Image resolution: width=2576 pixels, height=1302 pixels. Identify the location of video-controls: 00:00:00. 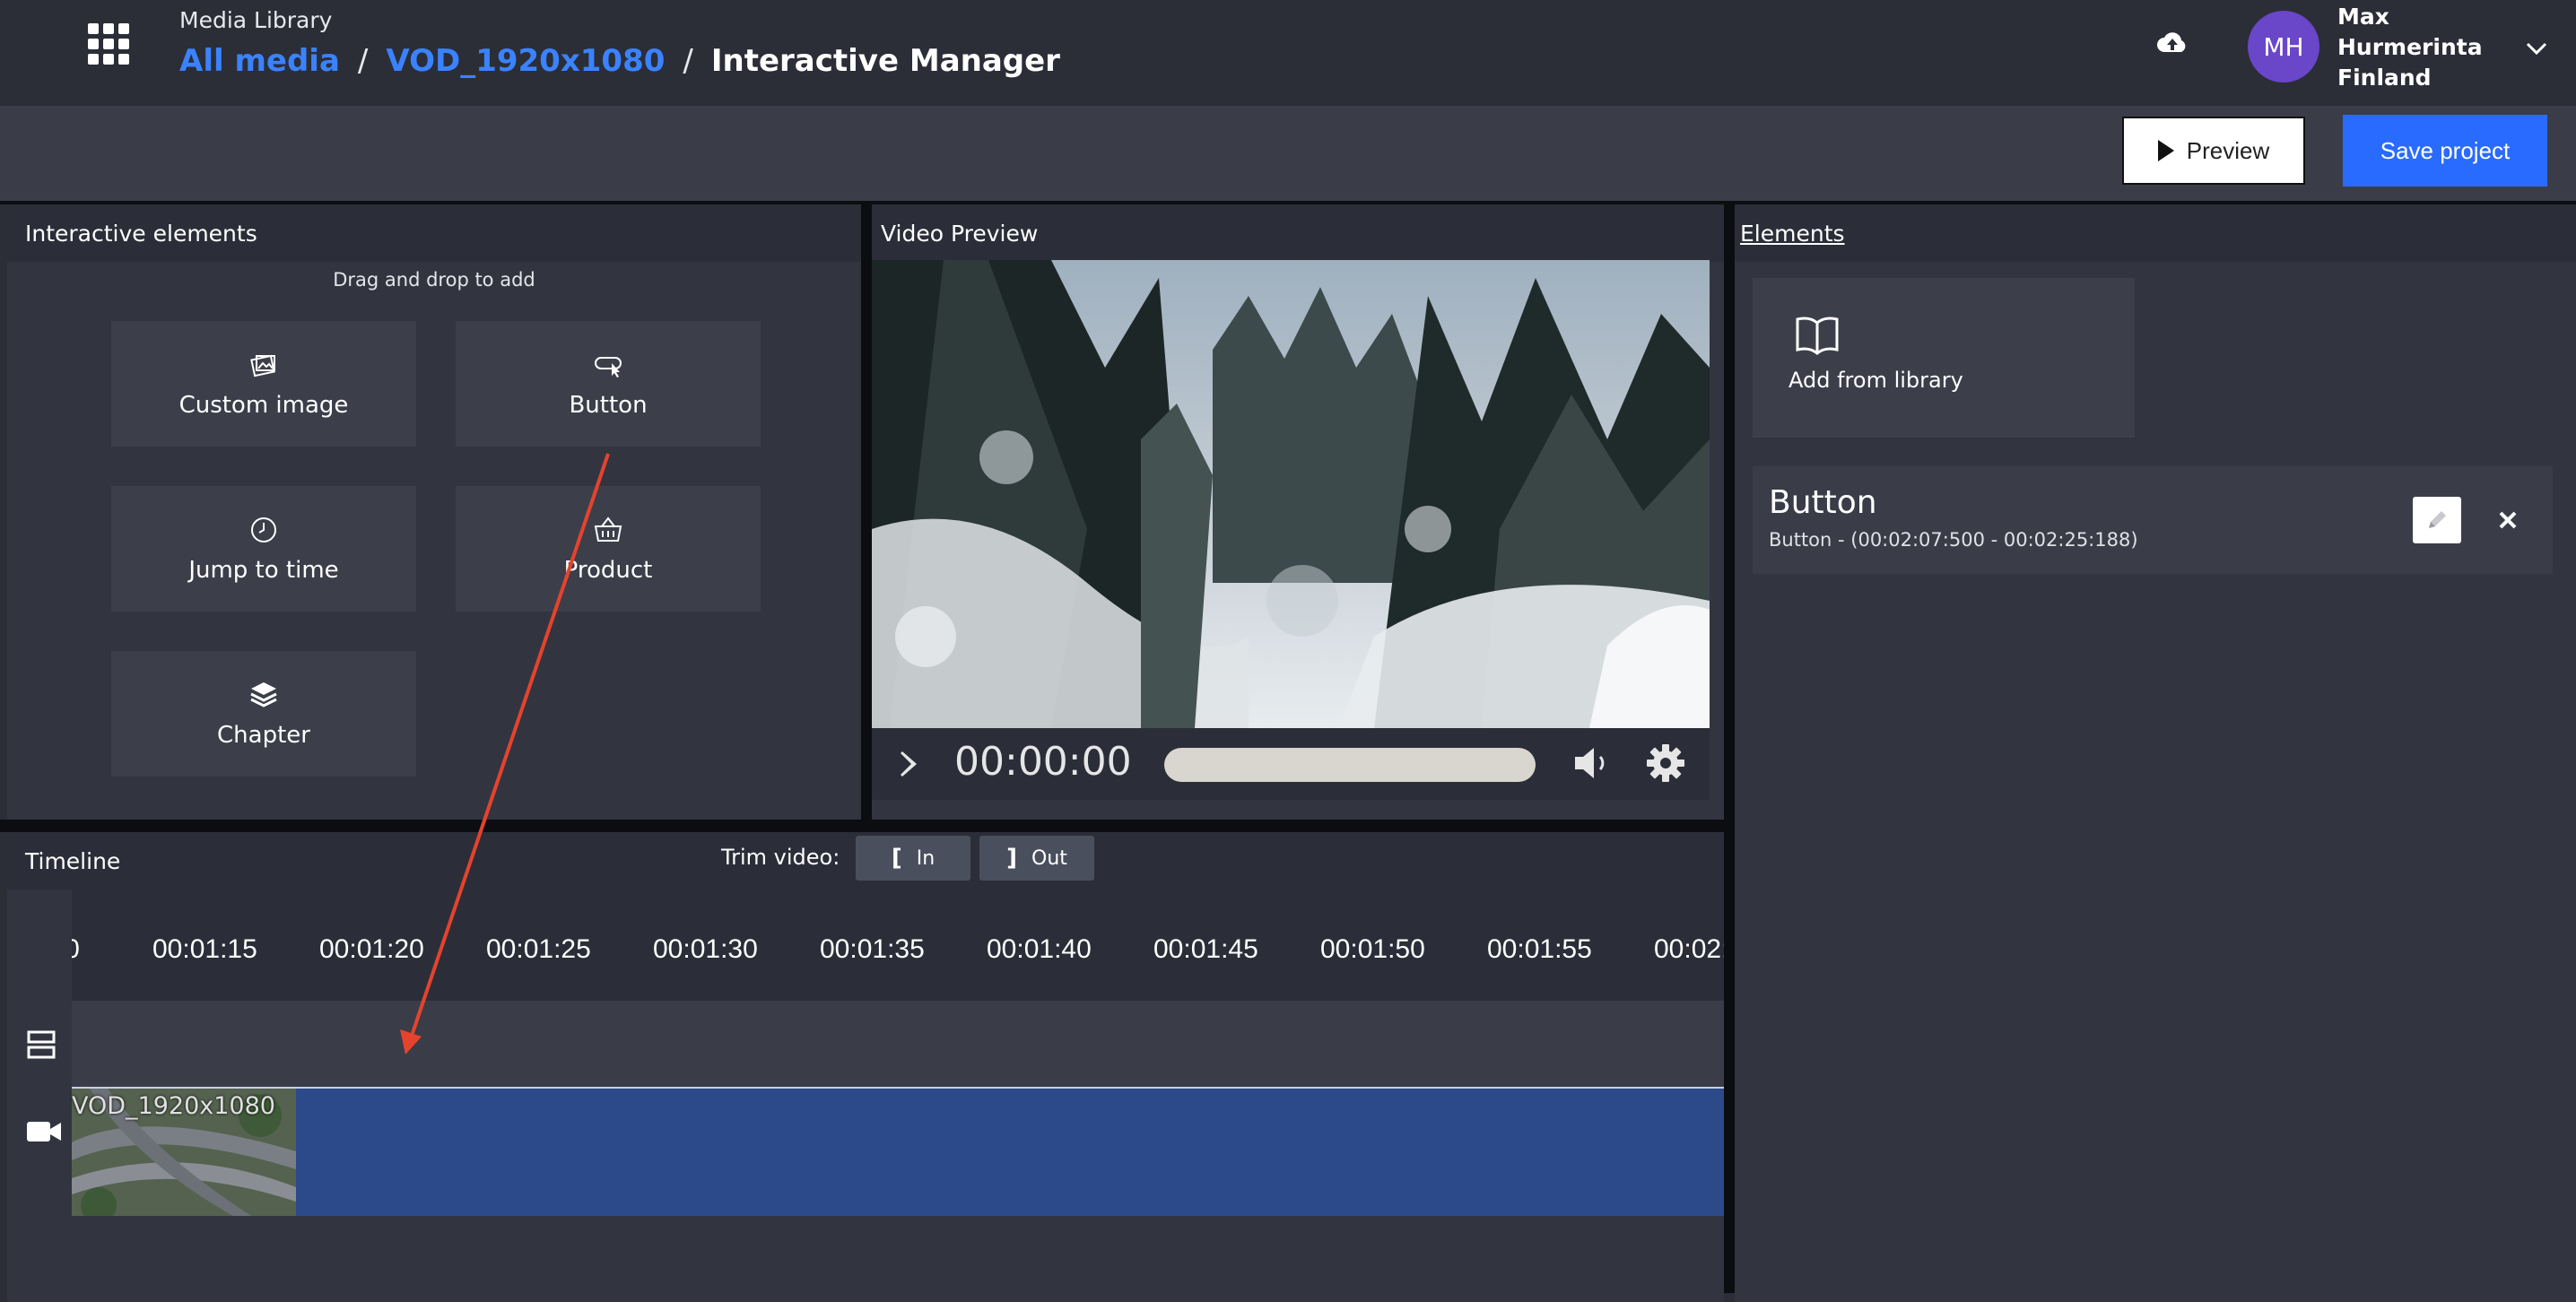
(1291, 764).